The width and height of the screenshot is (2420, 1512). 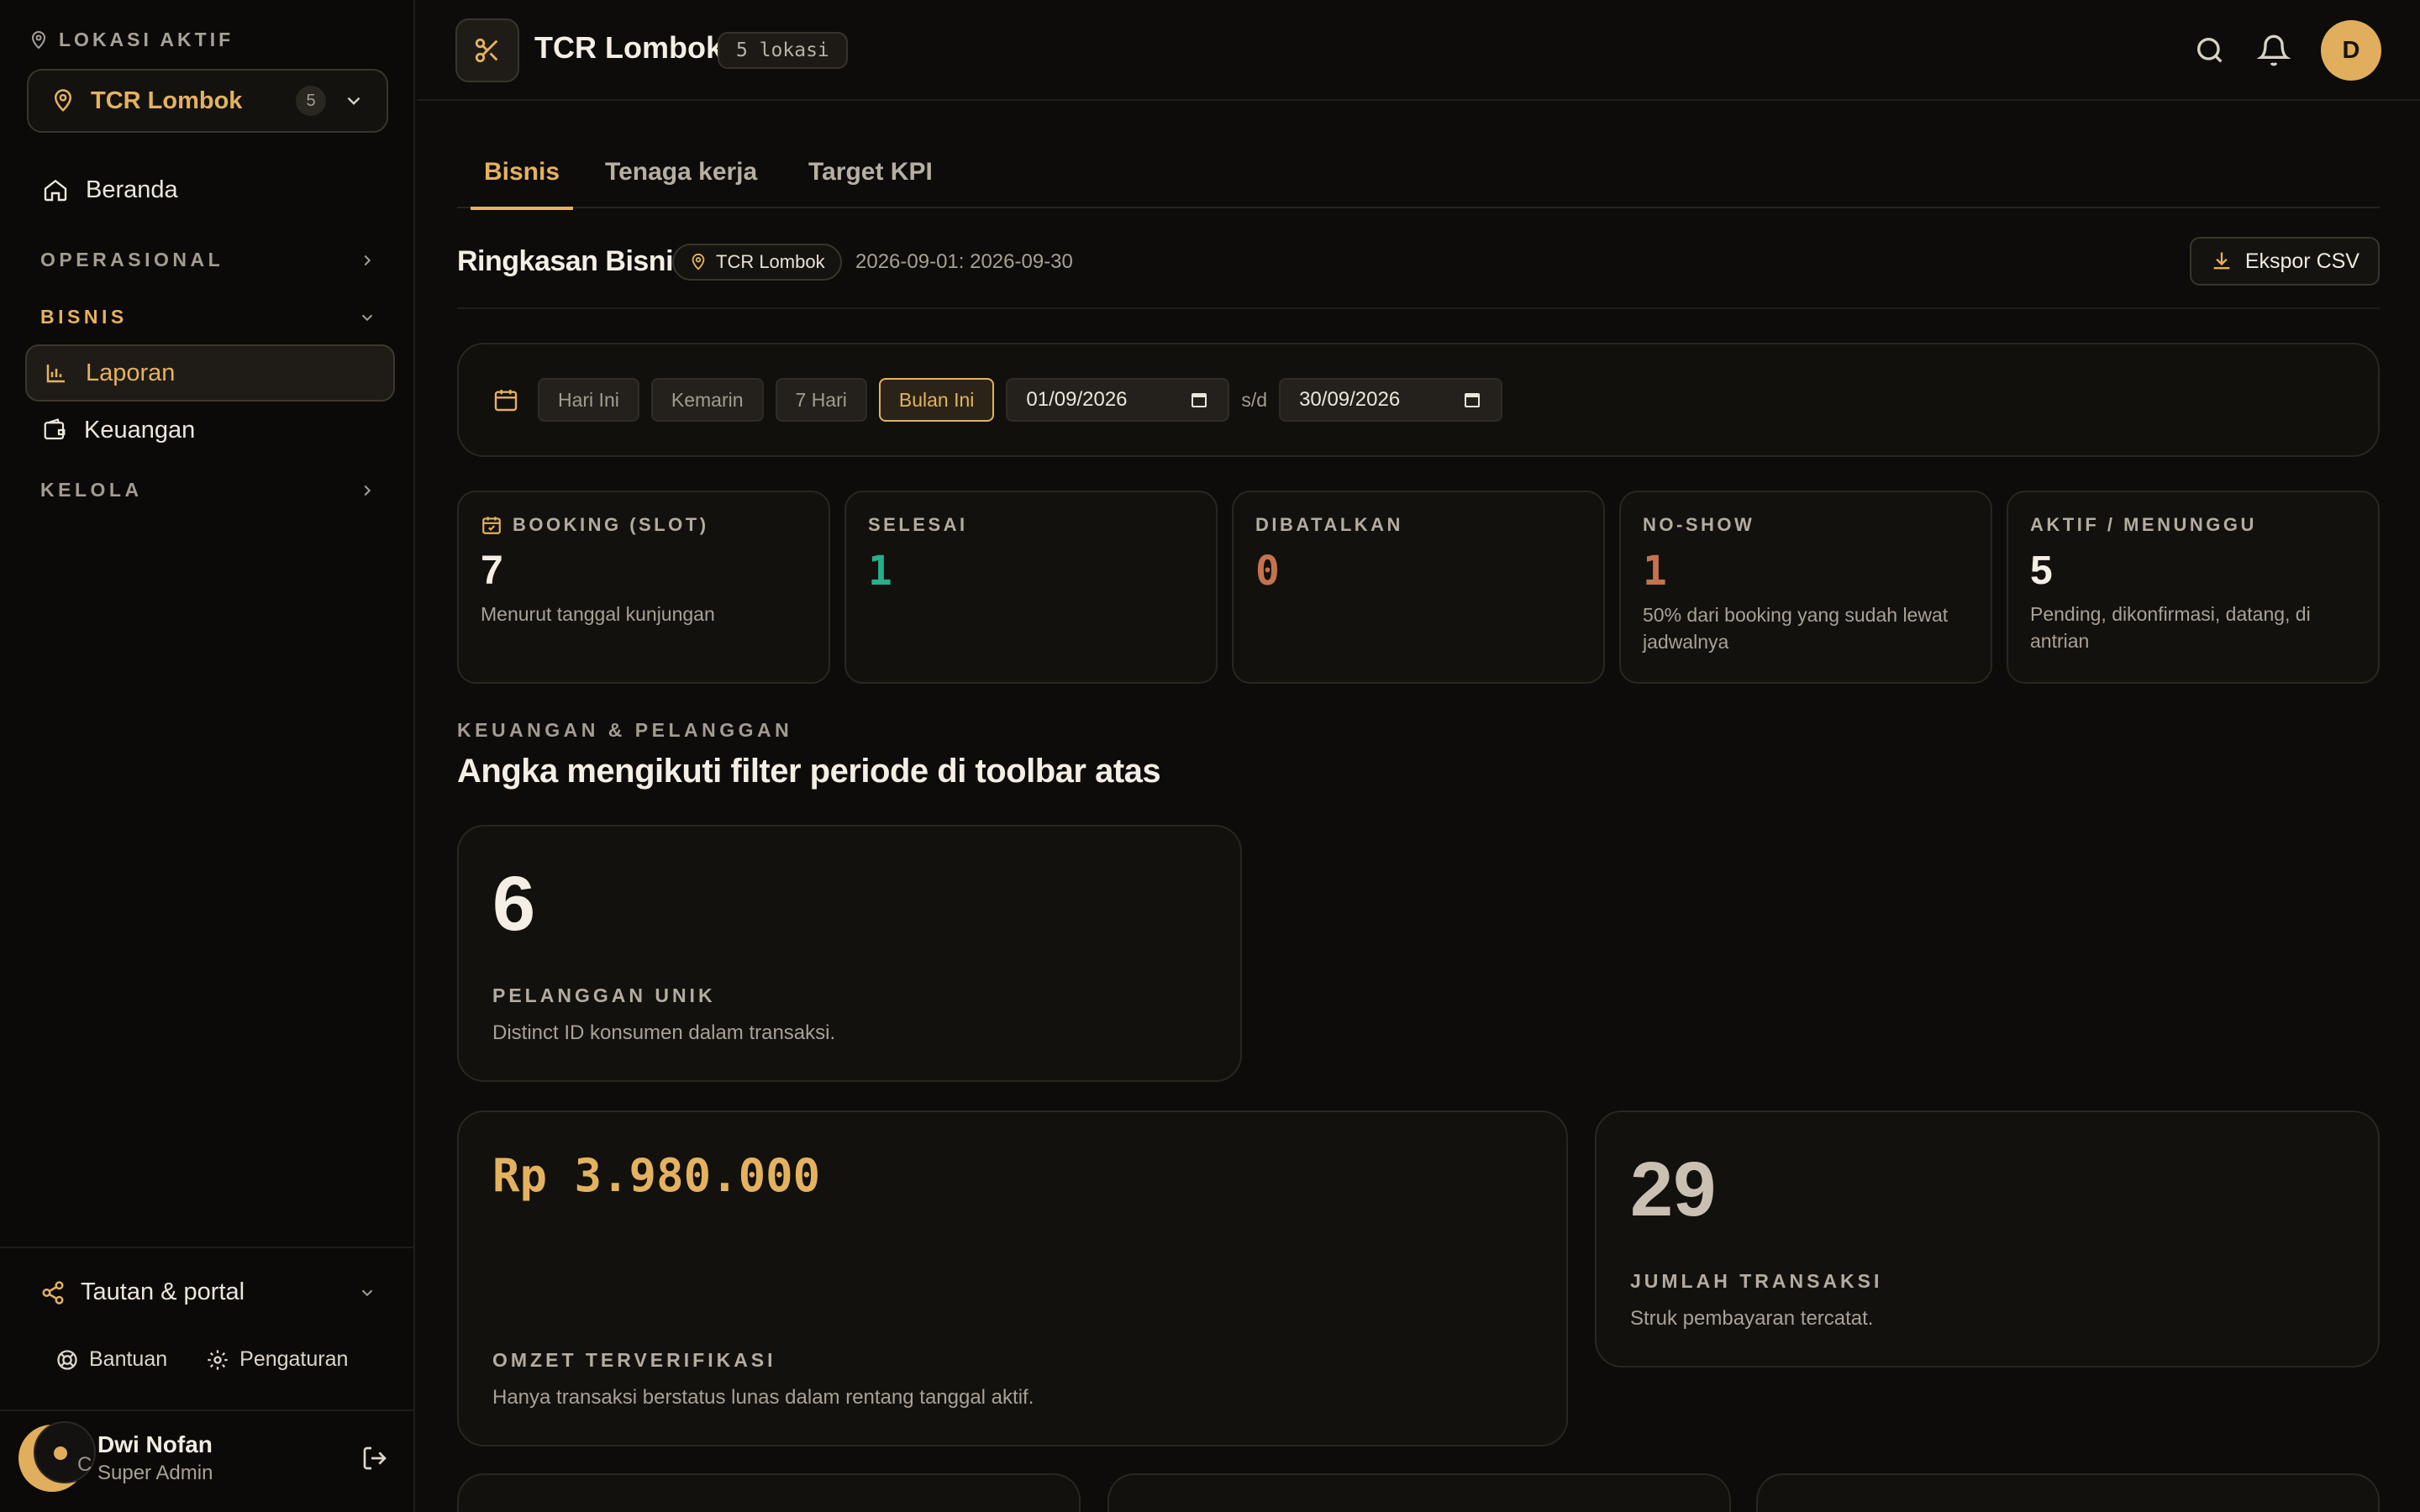 What do you see at coordinates (821, 400) in the screenshot?
I see `filter-7-days: 7 Hari` at bounding box center [821, 400].